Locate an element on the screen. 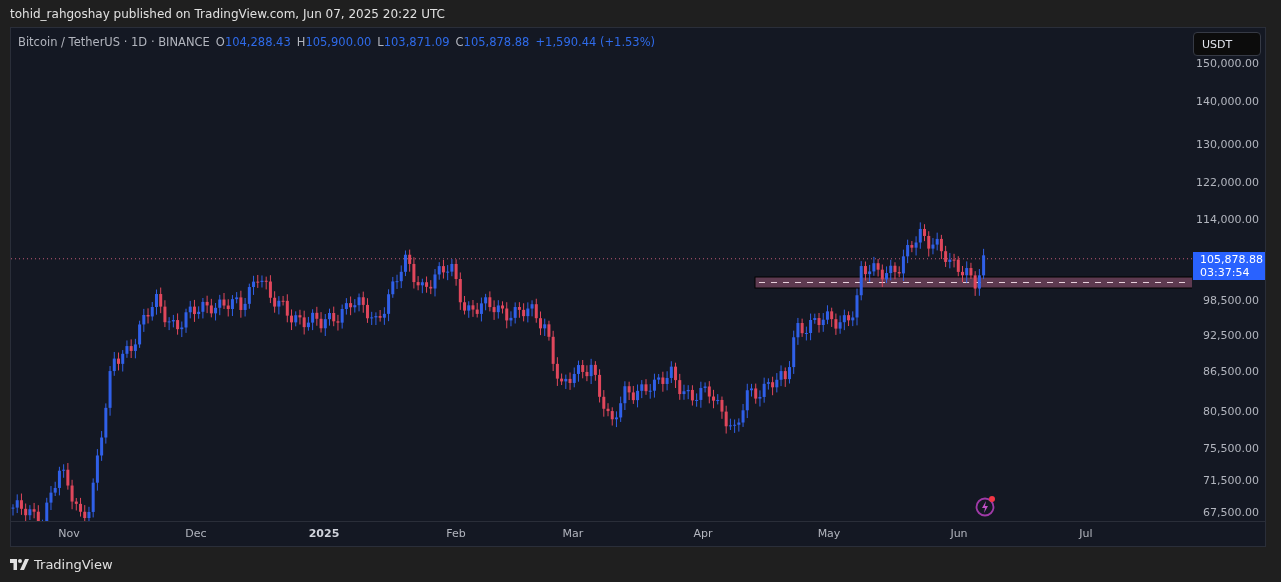 The height and width of the screenshot is (582, 1281). price-tick: 92,500.00 is located at coordinates (1231, 335).